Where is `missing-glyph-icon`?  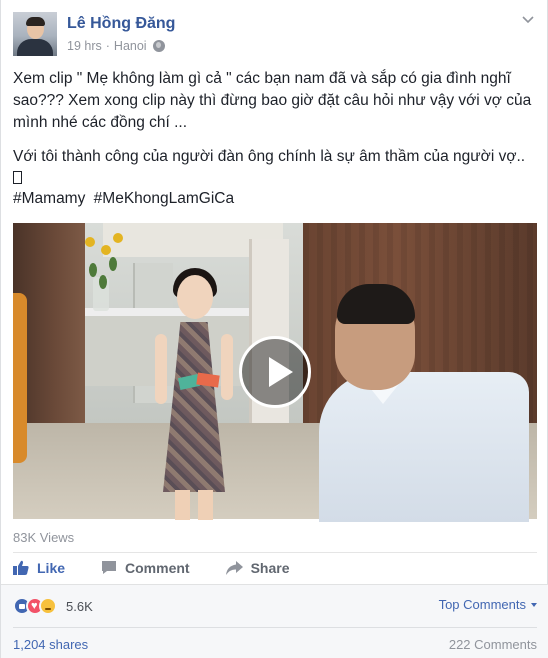
missing-glyph-icon is located at coordinates (17, 177).